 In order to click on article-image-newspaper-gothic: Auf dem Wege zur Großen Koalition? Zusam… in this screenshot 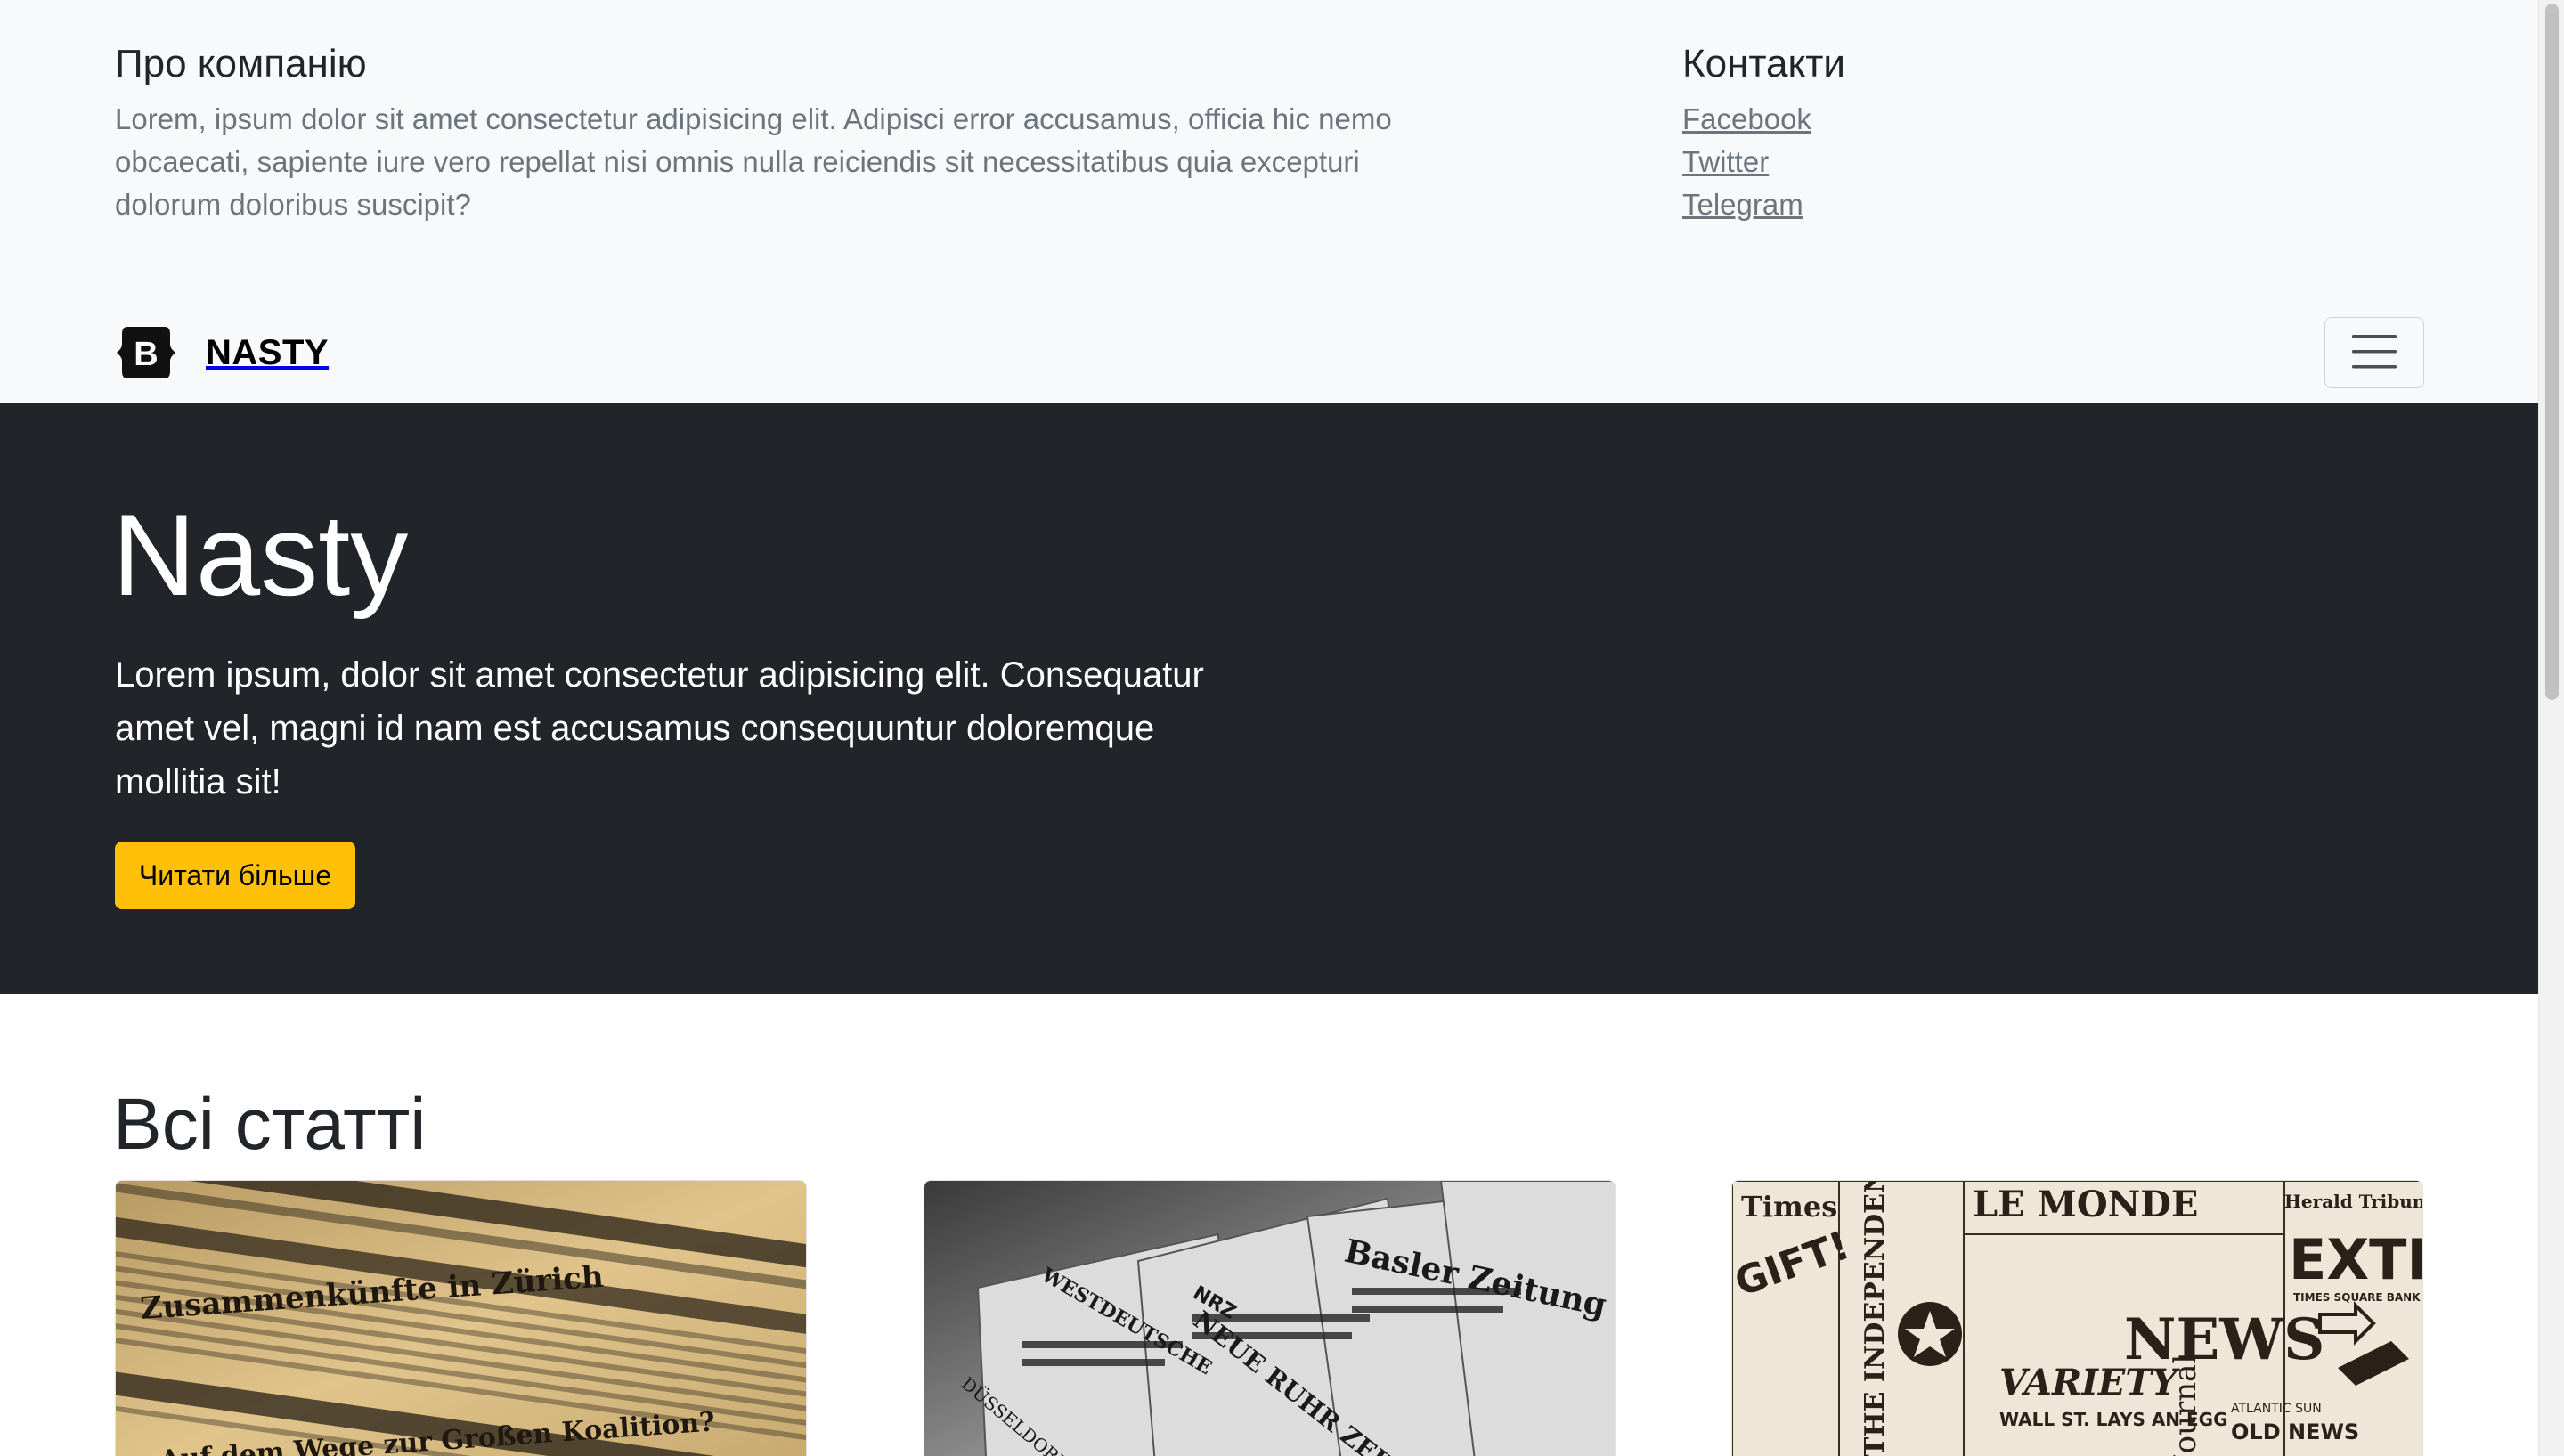, I will do `click(461, 1318)`.